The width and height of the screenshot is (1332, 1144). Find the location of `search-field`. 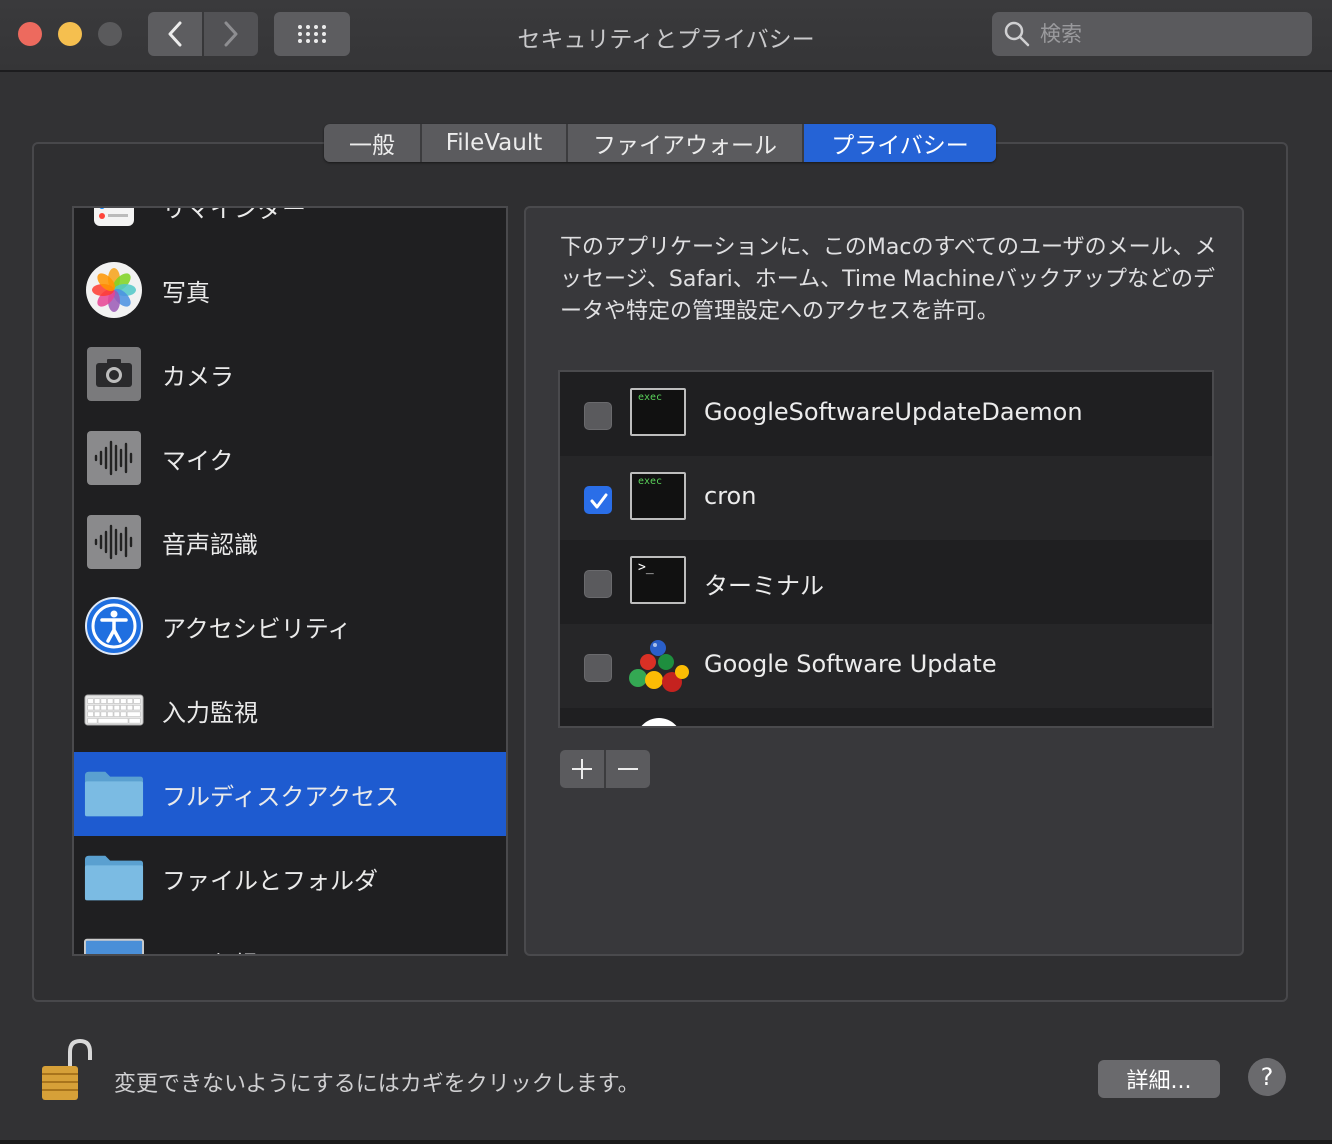

search-field is located at coordinates (1152, 34).